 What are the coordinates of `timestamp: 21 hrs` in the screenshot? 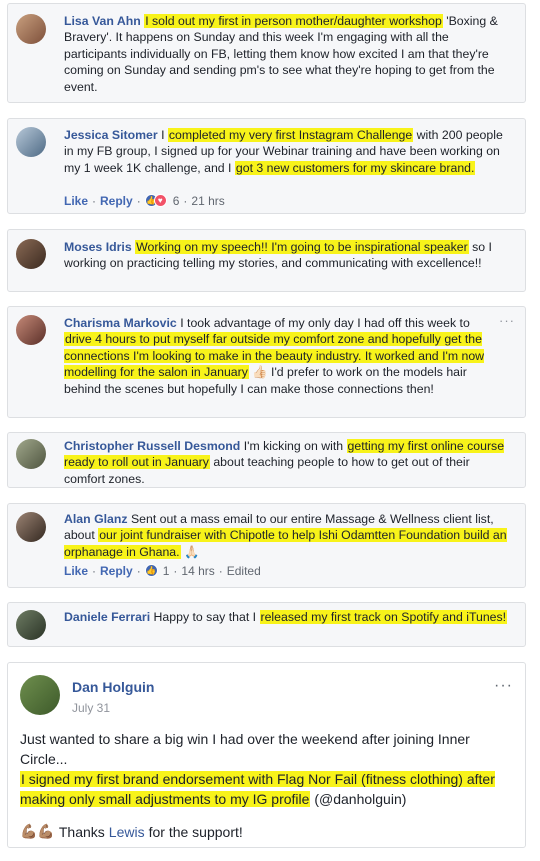 It's located at (207, 201).